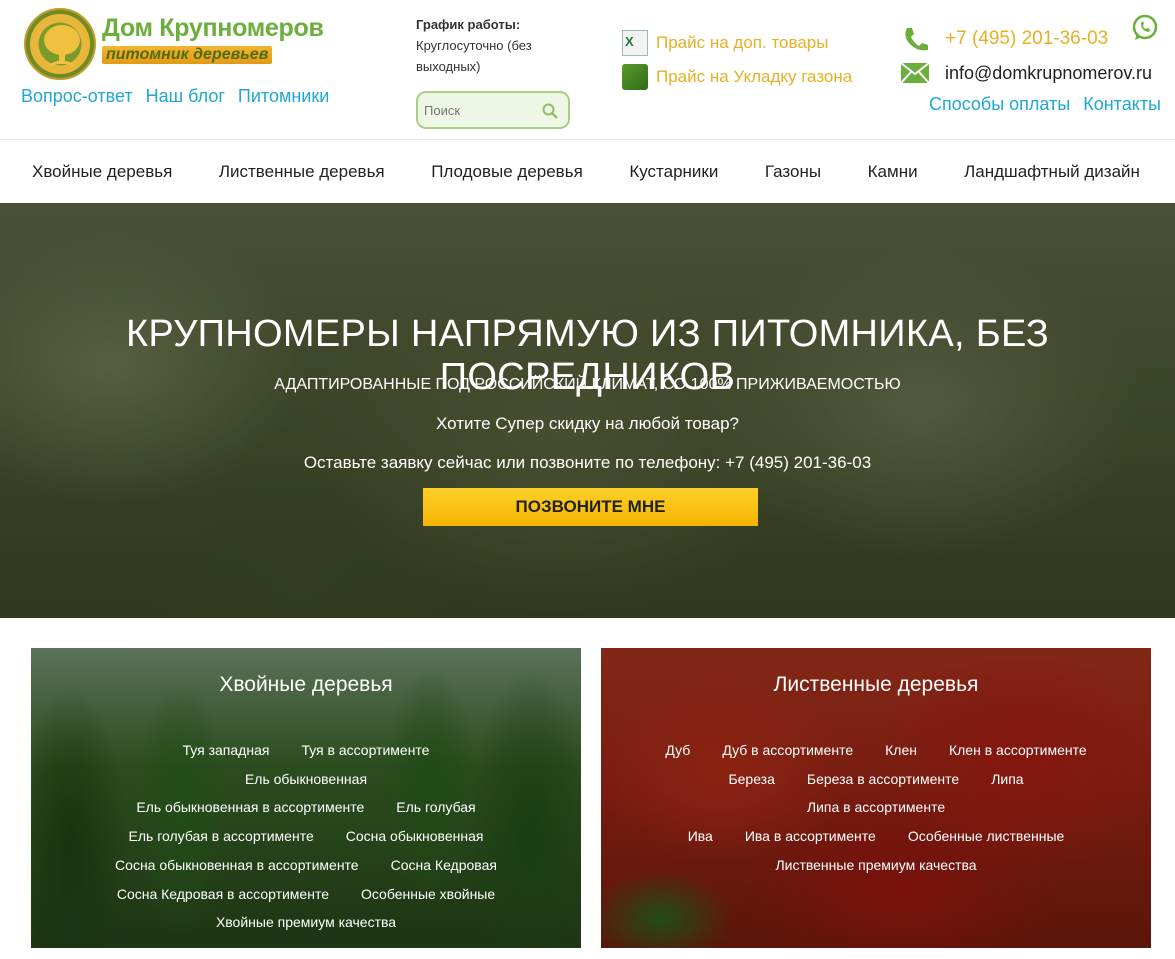 This screenshot has width=1175, height=959. Describe the element at coordinates (306, 779) in the screenshot. I see `conifer-link: Ель обыкновенная` at that location.